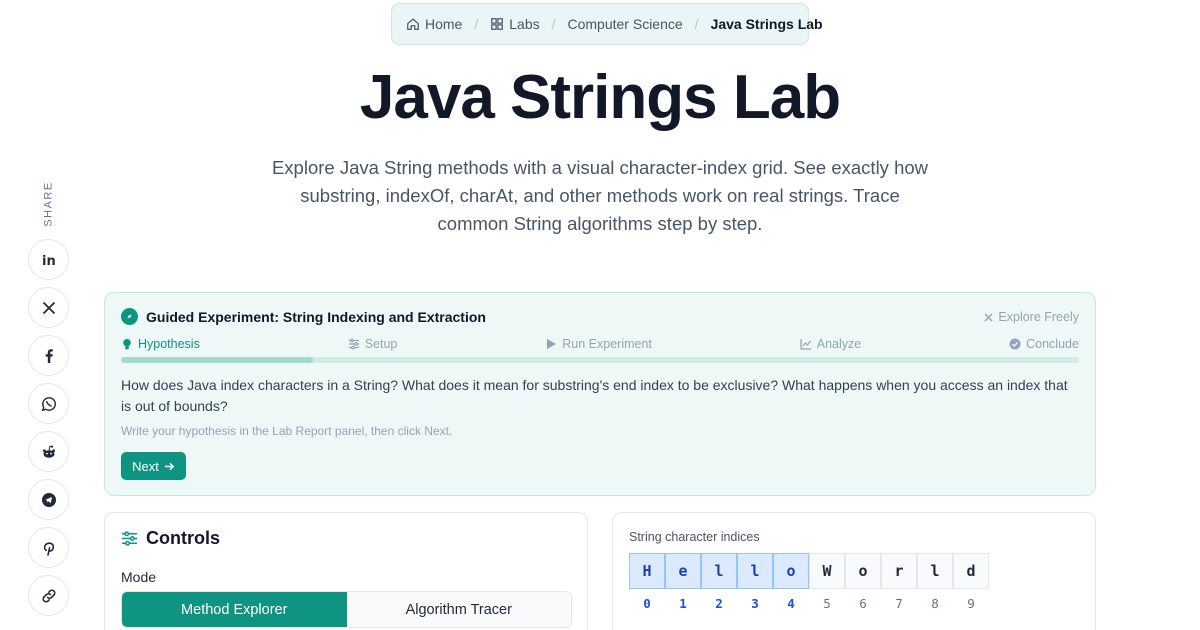 Image resolution: width=1200 pixels, height=630 pixels. I want to click on character-cell: l3, so click(755, 582).